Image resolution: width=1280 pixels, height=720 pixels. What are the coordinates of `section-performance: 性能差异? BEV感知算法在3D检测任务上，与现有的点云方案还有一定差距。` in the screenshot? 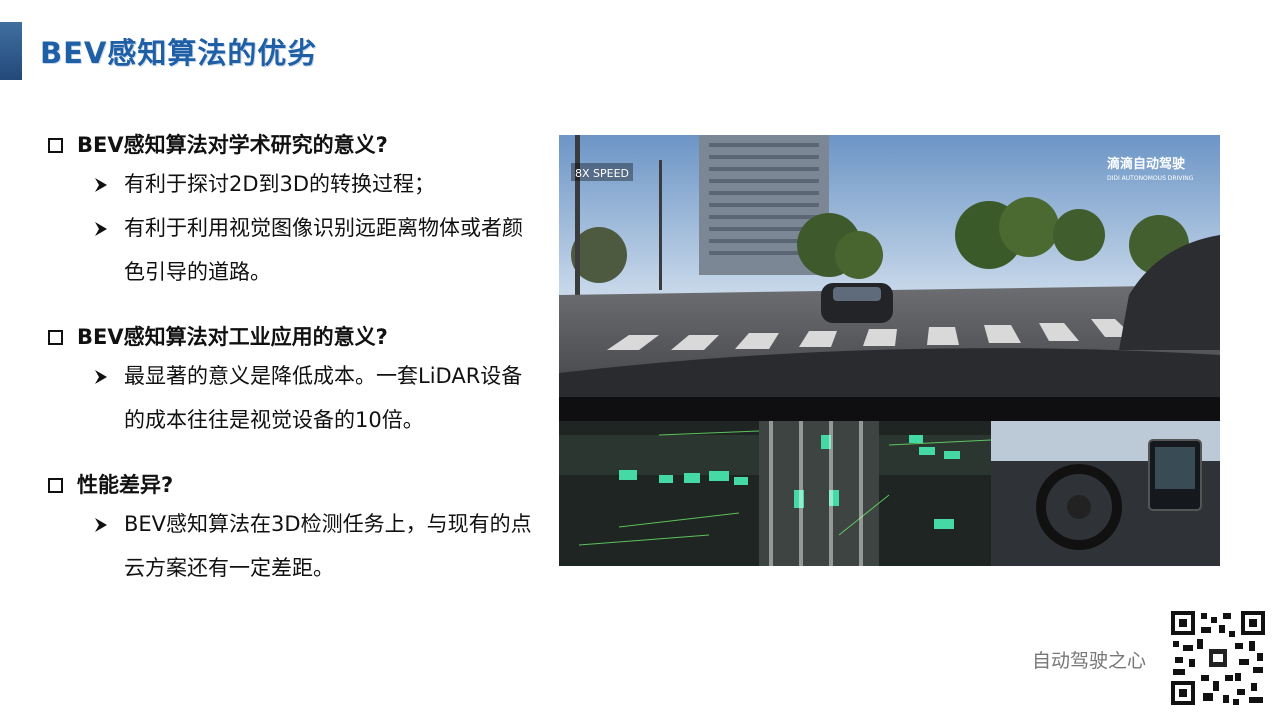 It's located at (298, 528).